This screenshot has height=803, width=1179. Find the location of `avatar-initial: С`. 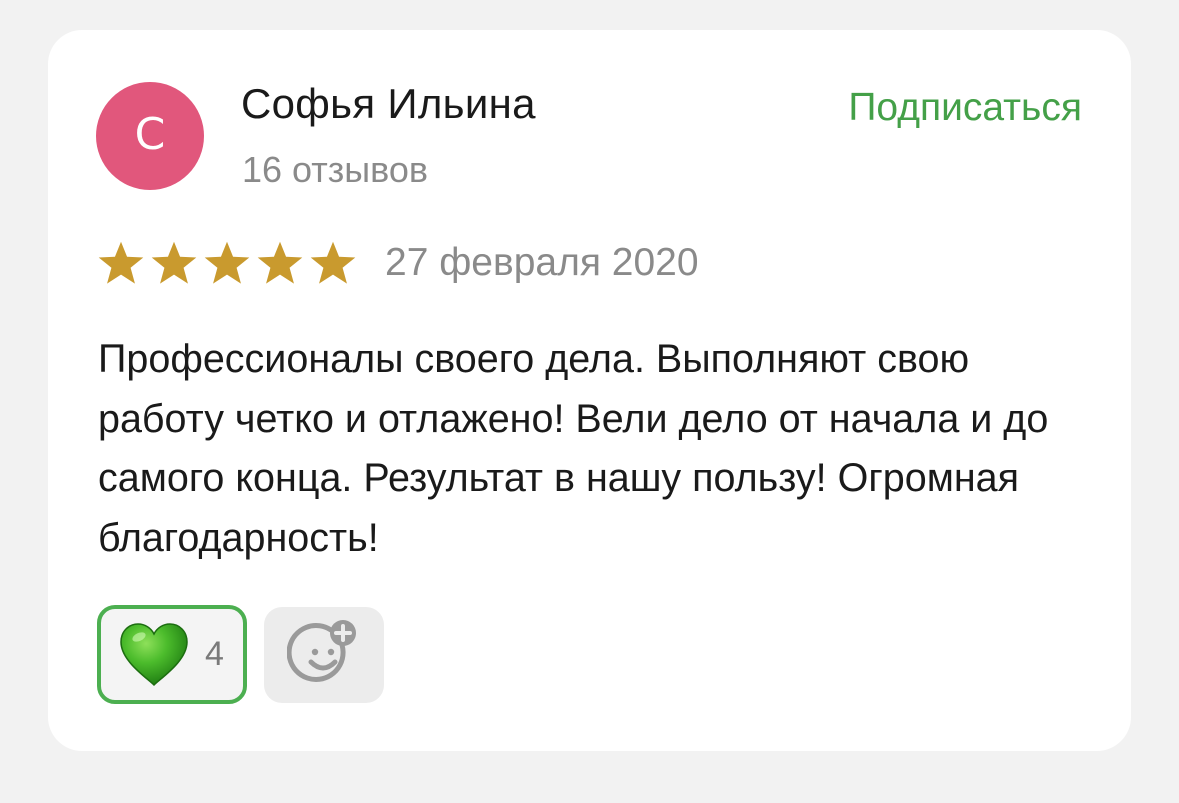

avatar-initial: С is located at coordinates (150, 134).